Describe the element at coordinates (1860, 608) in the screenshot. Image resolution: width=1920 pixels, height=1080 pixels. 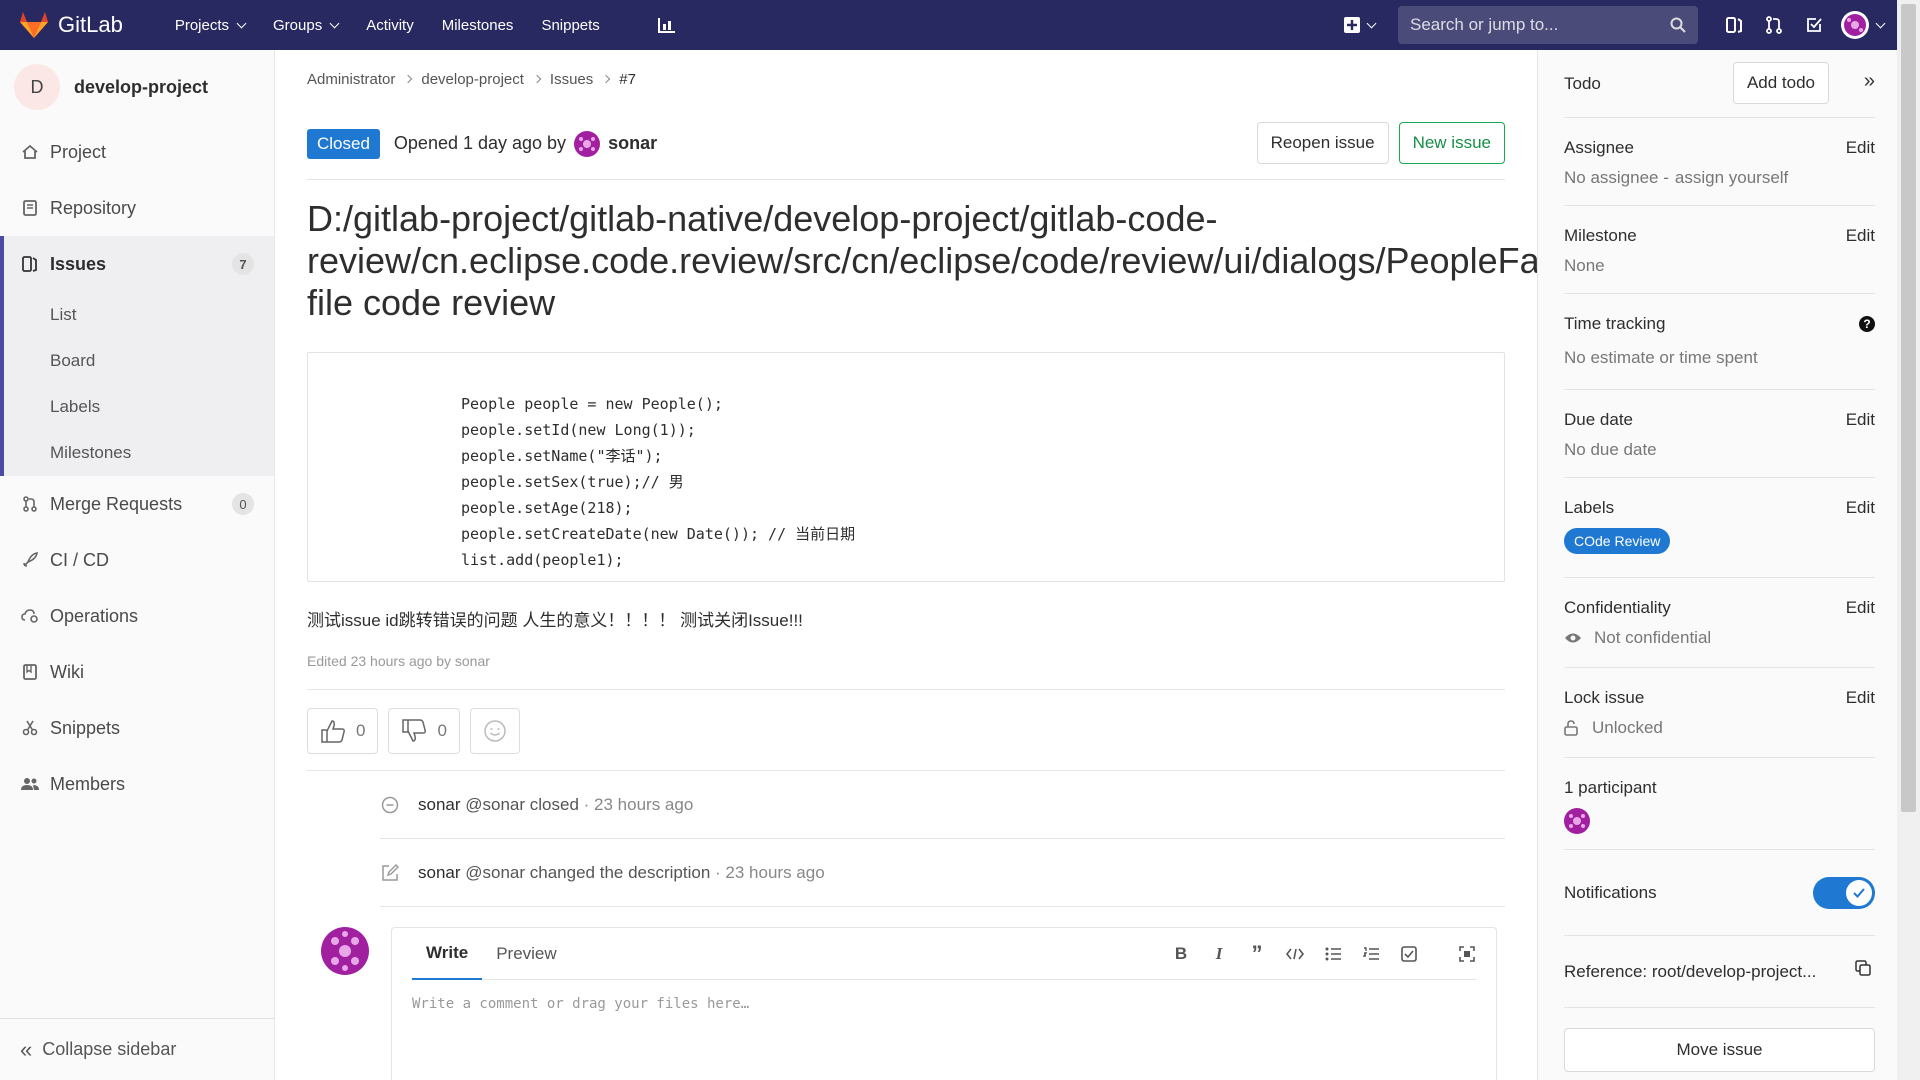
I see `confidentiality-edit-link: Edit` at that location.